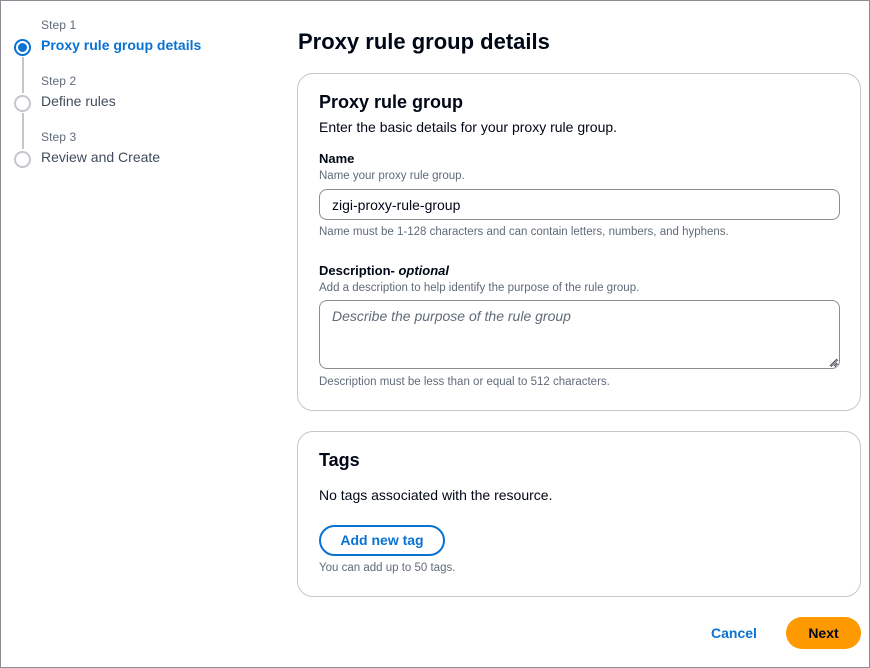  What do you see at coordinates (734, 633) in the screenshot?
I see `cancel-button: Cancel` at bounding box center [734, 633].